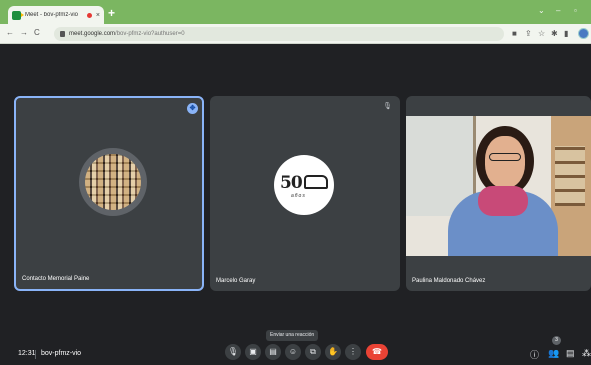 Image resolution: width=591 pixels, height=365 pixels. What do you see at coordinates (35, 354) in the screenshot?
I see `divider` at bounding box center [35, 354].